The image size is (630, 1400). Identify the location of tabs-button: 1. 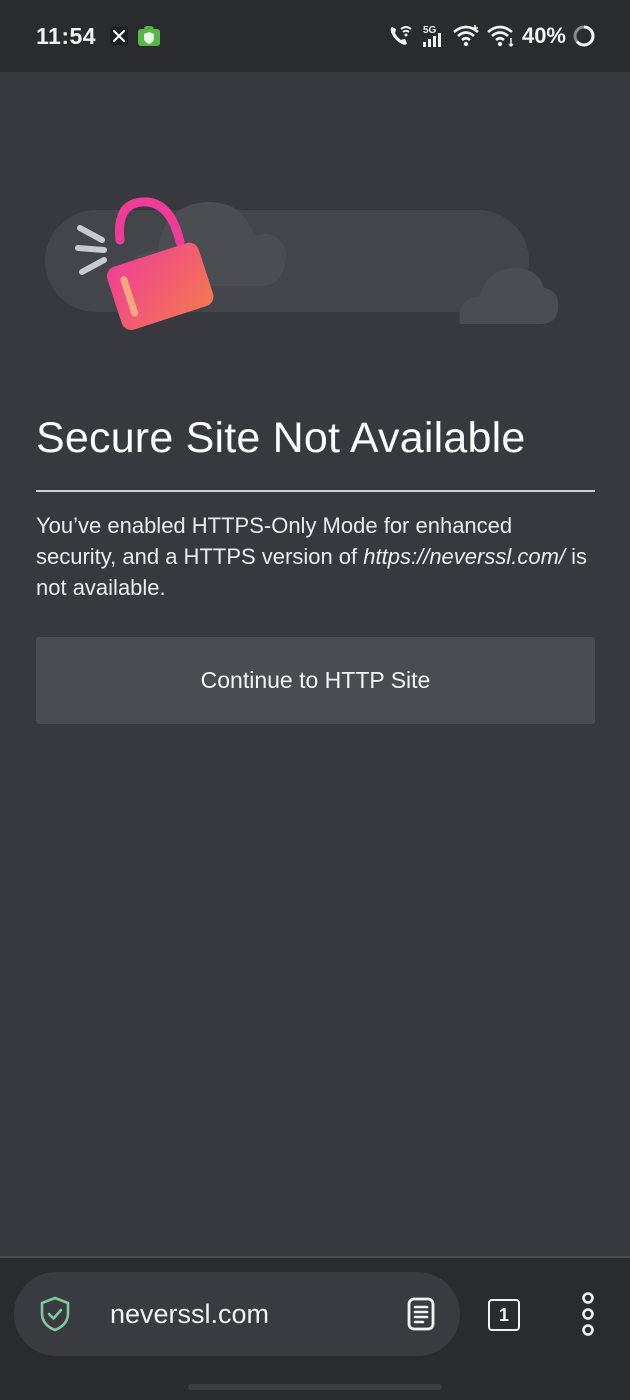
(504, 1315).